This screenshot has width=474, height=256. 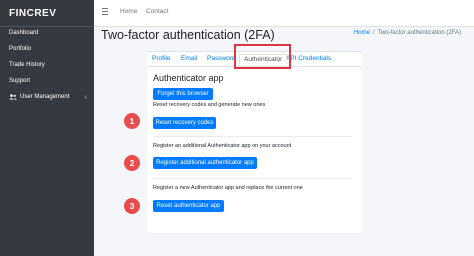 I want to click on register-authenticator-button: Register additional authenticator app, so click(x=205, y=163).